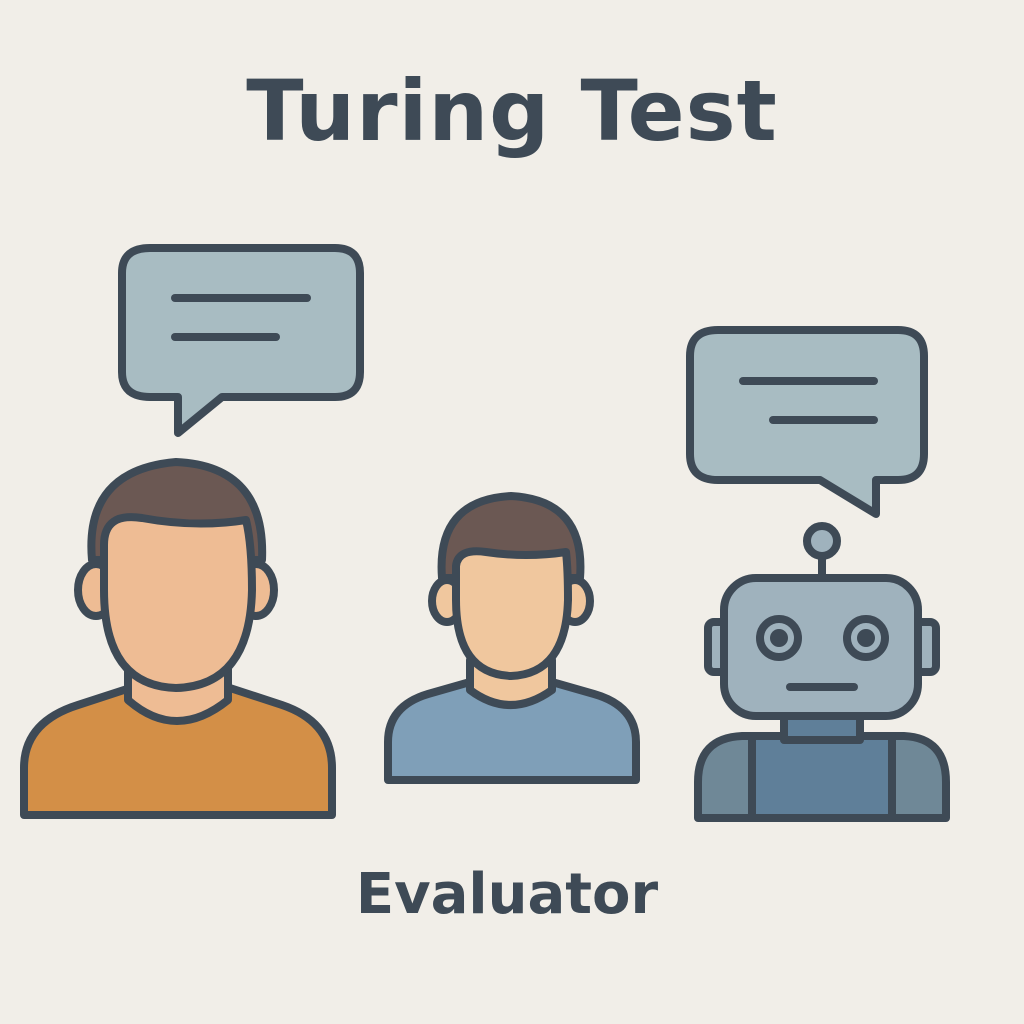  What do you see at coordinates (512, 638) in the screenshot?
I see `evaluator-person-icon` at bounding box center [512, 638].